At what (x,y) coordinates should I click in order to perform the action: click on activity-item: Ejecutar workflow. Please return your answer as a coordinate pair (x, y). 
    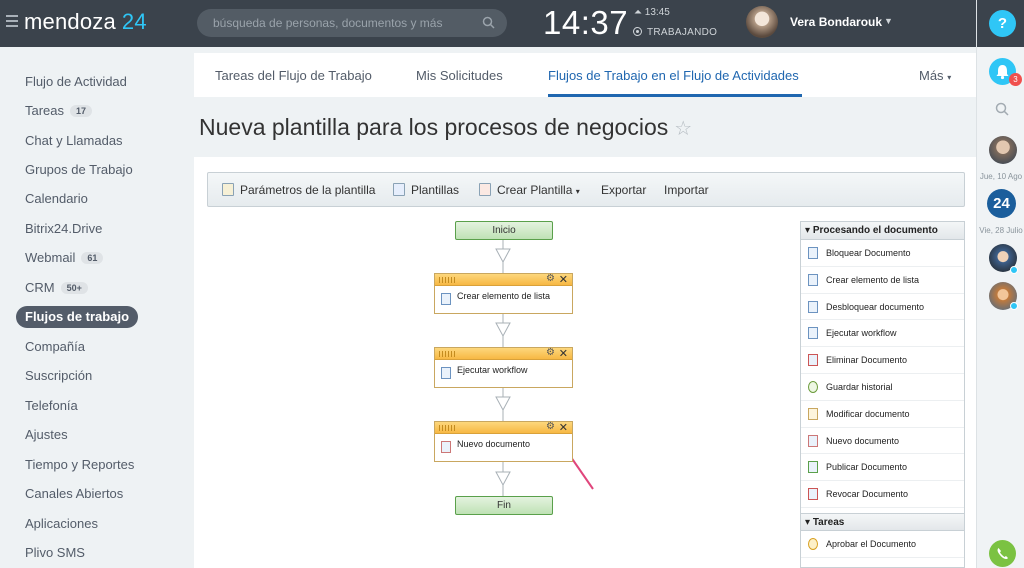
    Looking at the image, I should click on (882, 334).